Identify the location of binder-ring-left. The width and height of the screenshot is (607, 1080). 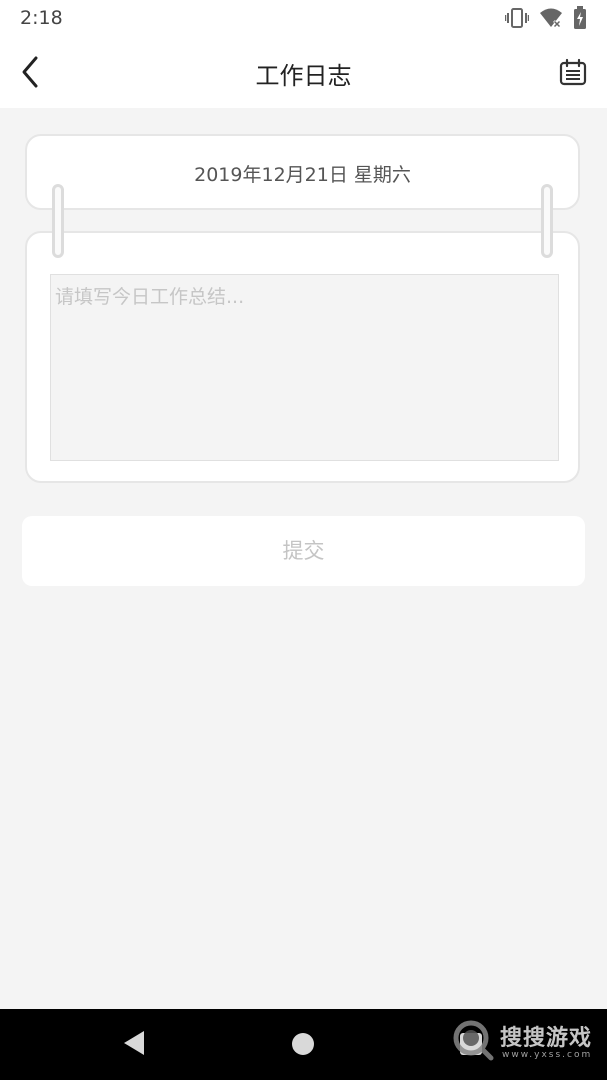
(58, 221).